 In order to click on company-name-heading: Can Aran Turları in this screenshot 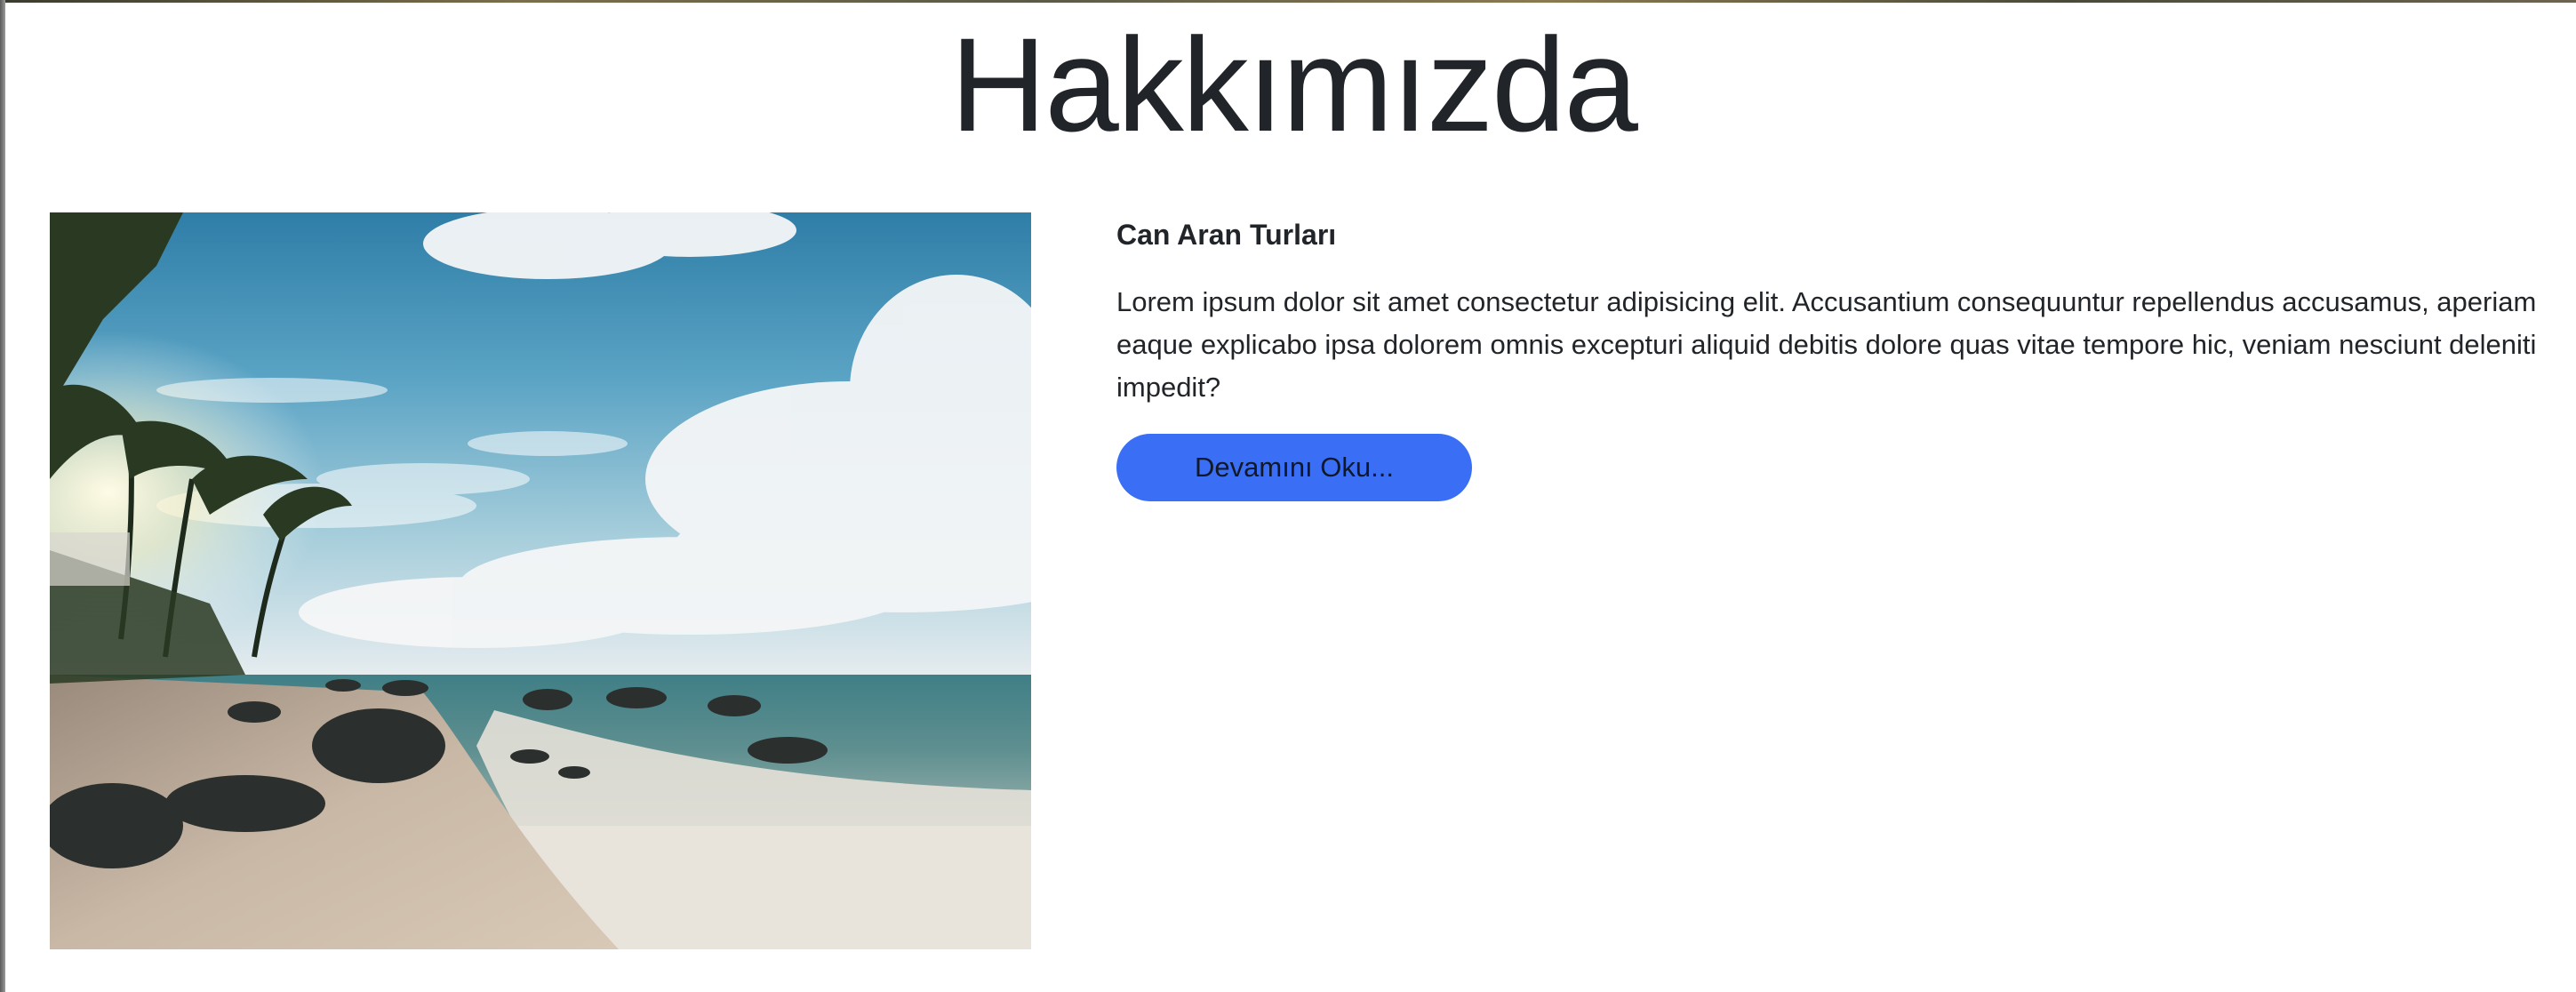, I will do `click(1226, 235)`.